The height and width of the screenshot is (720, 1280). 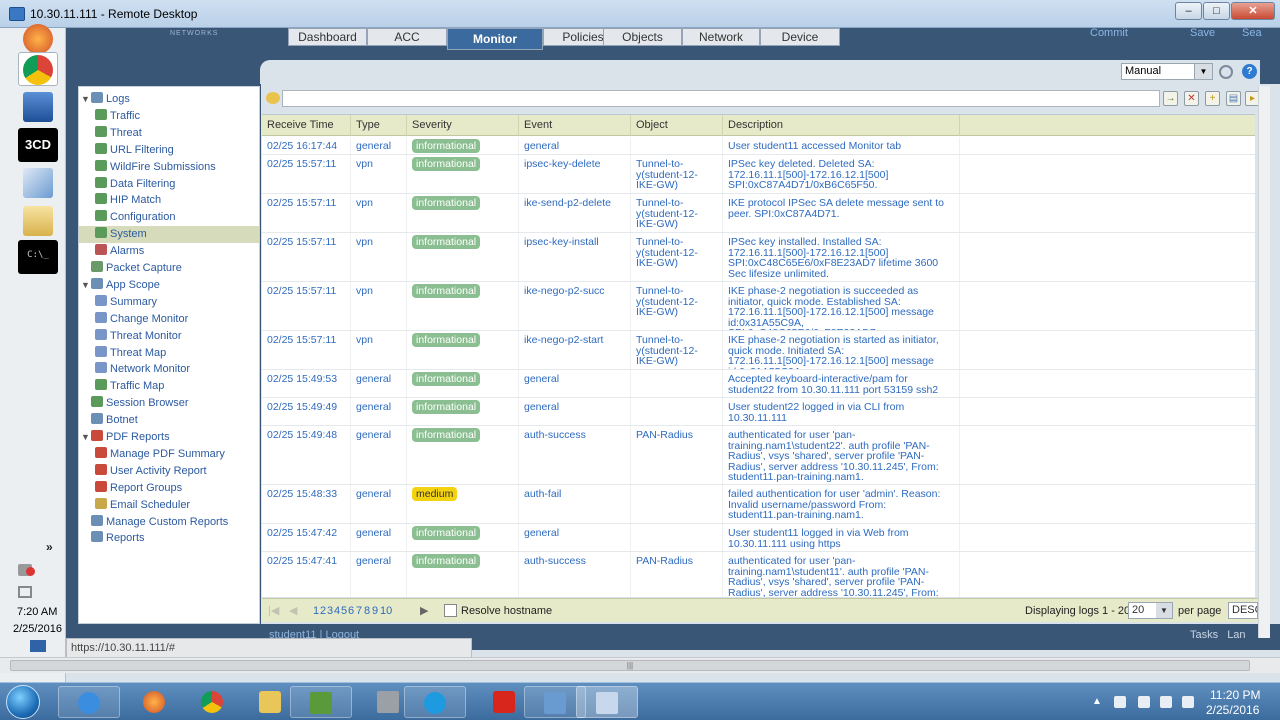 I want to click on ie-icon, so click(x=89, y=702).